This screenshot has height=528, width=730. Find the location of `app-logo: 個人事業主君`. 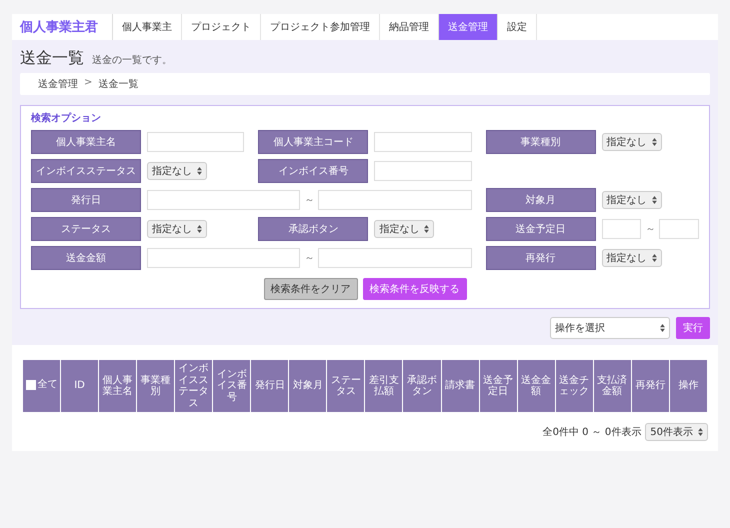

app-logo: 個人事業主君 is located at coordinates (62, 27).